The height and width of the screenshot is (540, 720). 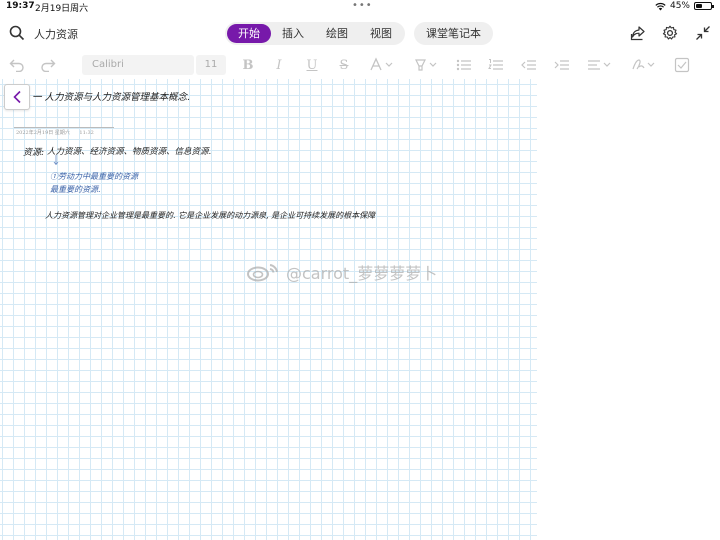 I want to click on chevron-left-icon, so click(x=17, y=97).